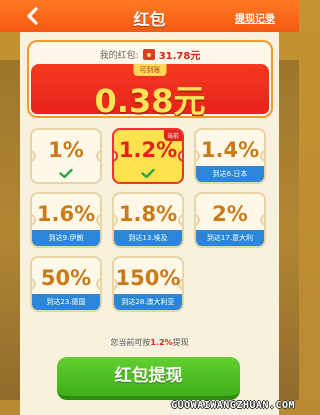 The width and height of the screenshot is (320, 415). Describe the element at coordinates (119, 55) in the screenshot. I see `my-redpack-label: 我的红包:` at that location.